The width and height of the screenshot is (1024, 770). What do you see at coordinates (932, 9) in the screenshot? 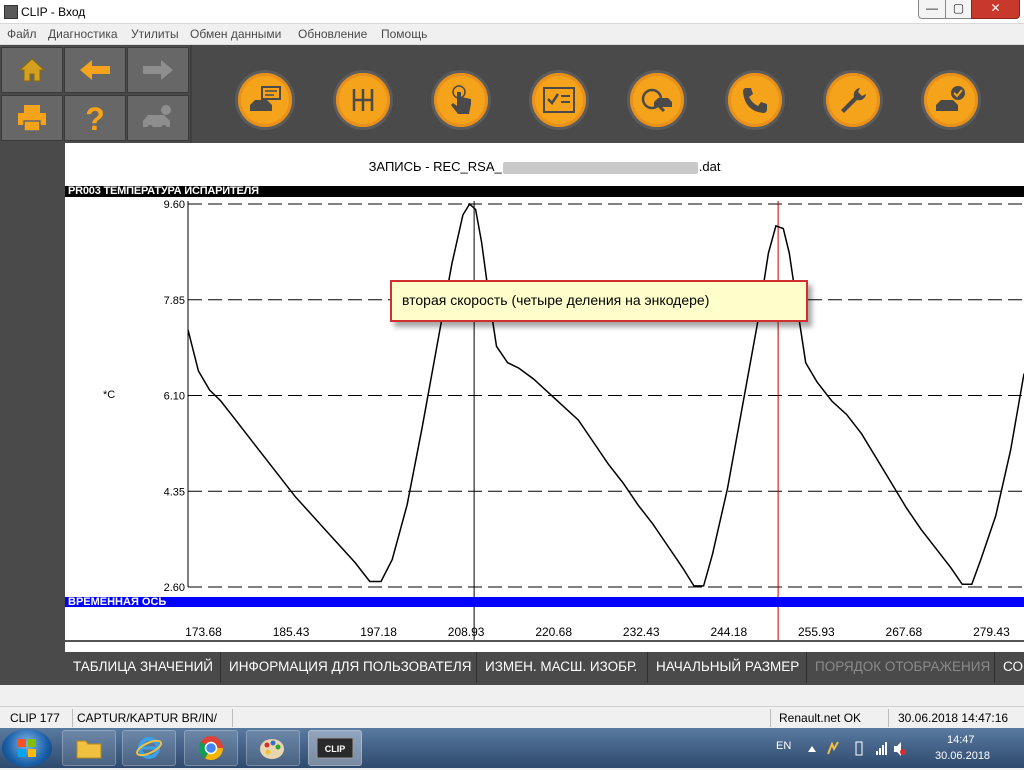
I see `minimize-button: —` at bounding box center [932, 9].